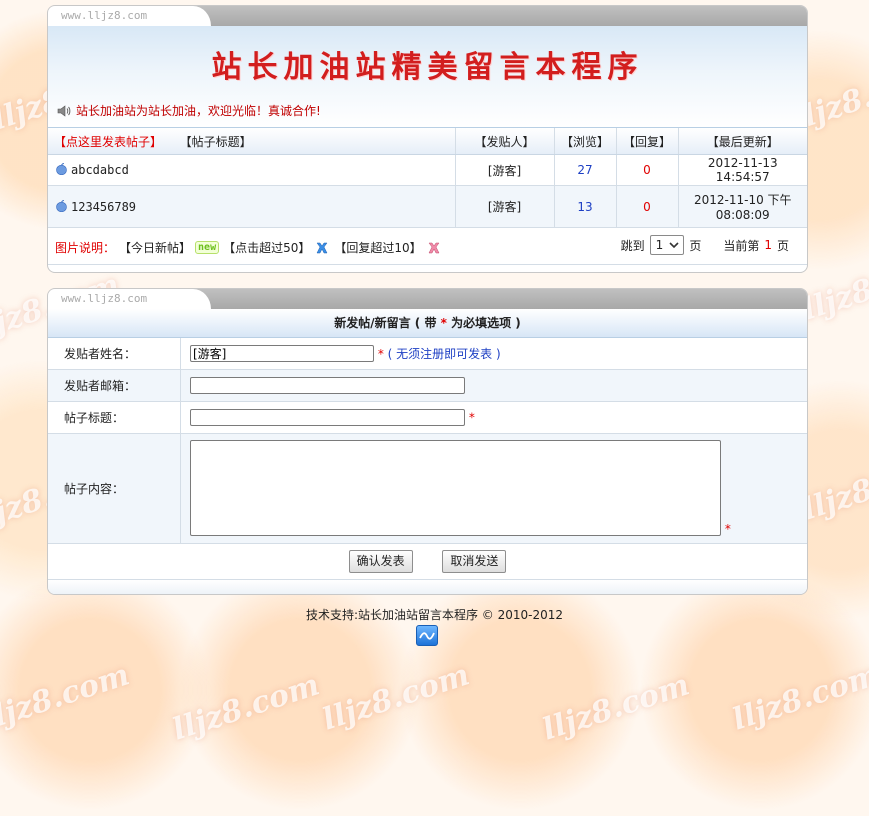 The image size is (869, 816). What do you see at coordinates (103, 207) in the screenshot?
I see `post-subject-link: 123456789` at bounding box center [103, 207].